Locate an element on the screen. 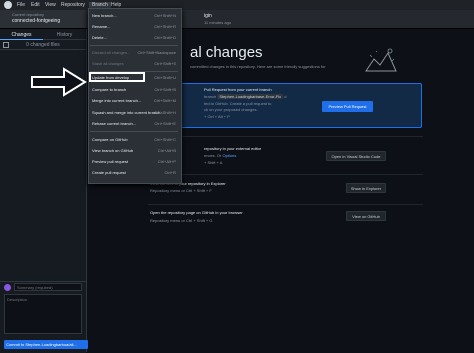 The image size is (474, 353). menu-item-preview-pull-request: Preview pull request Ctrl+Alt+P is located at coordinates (136, 161).